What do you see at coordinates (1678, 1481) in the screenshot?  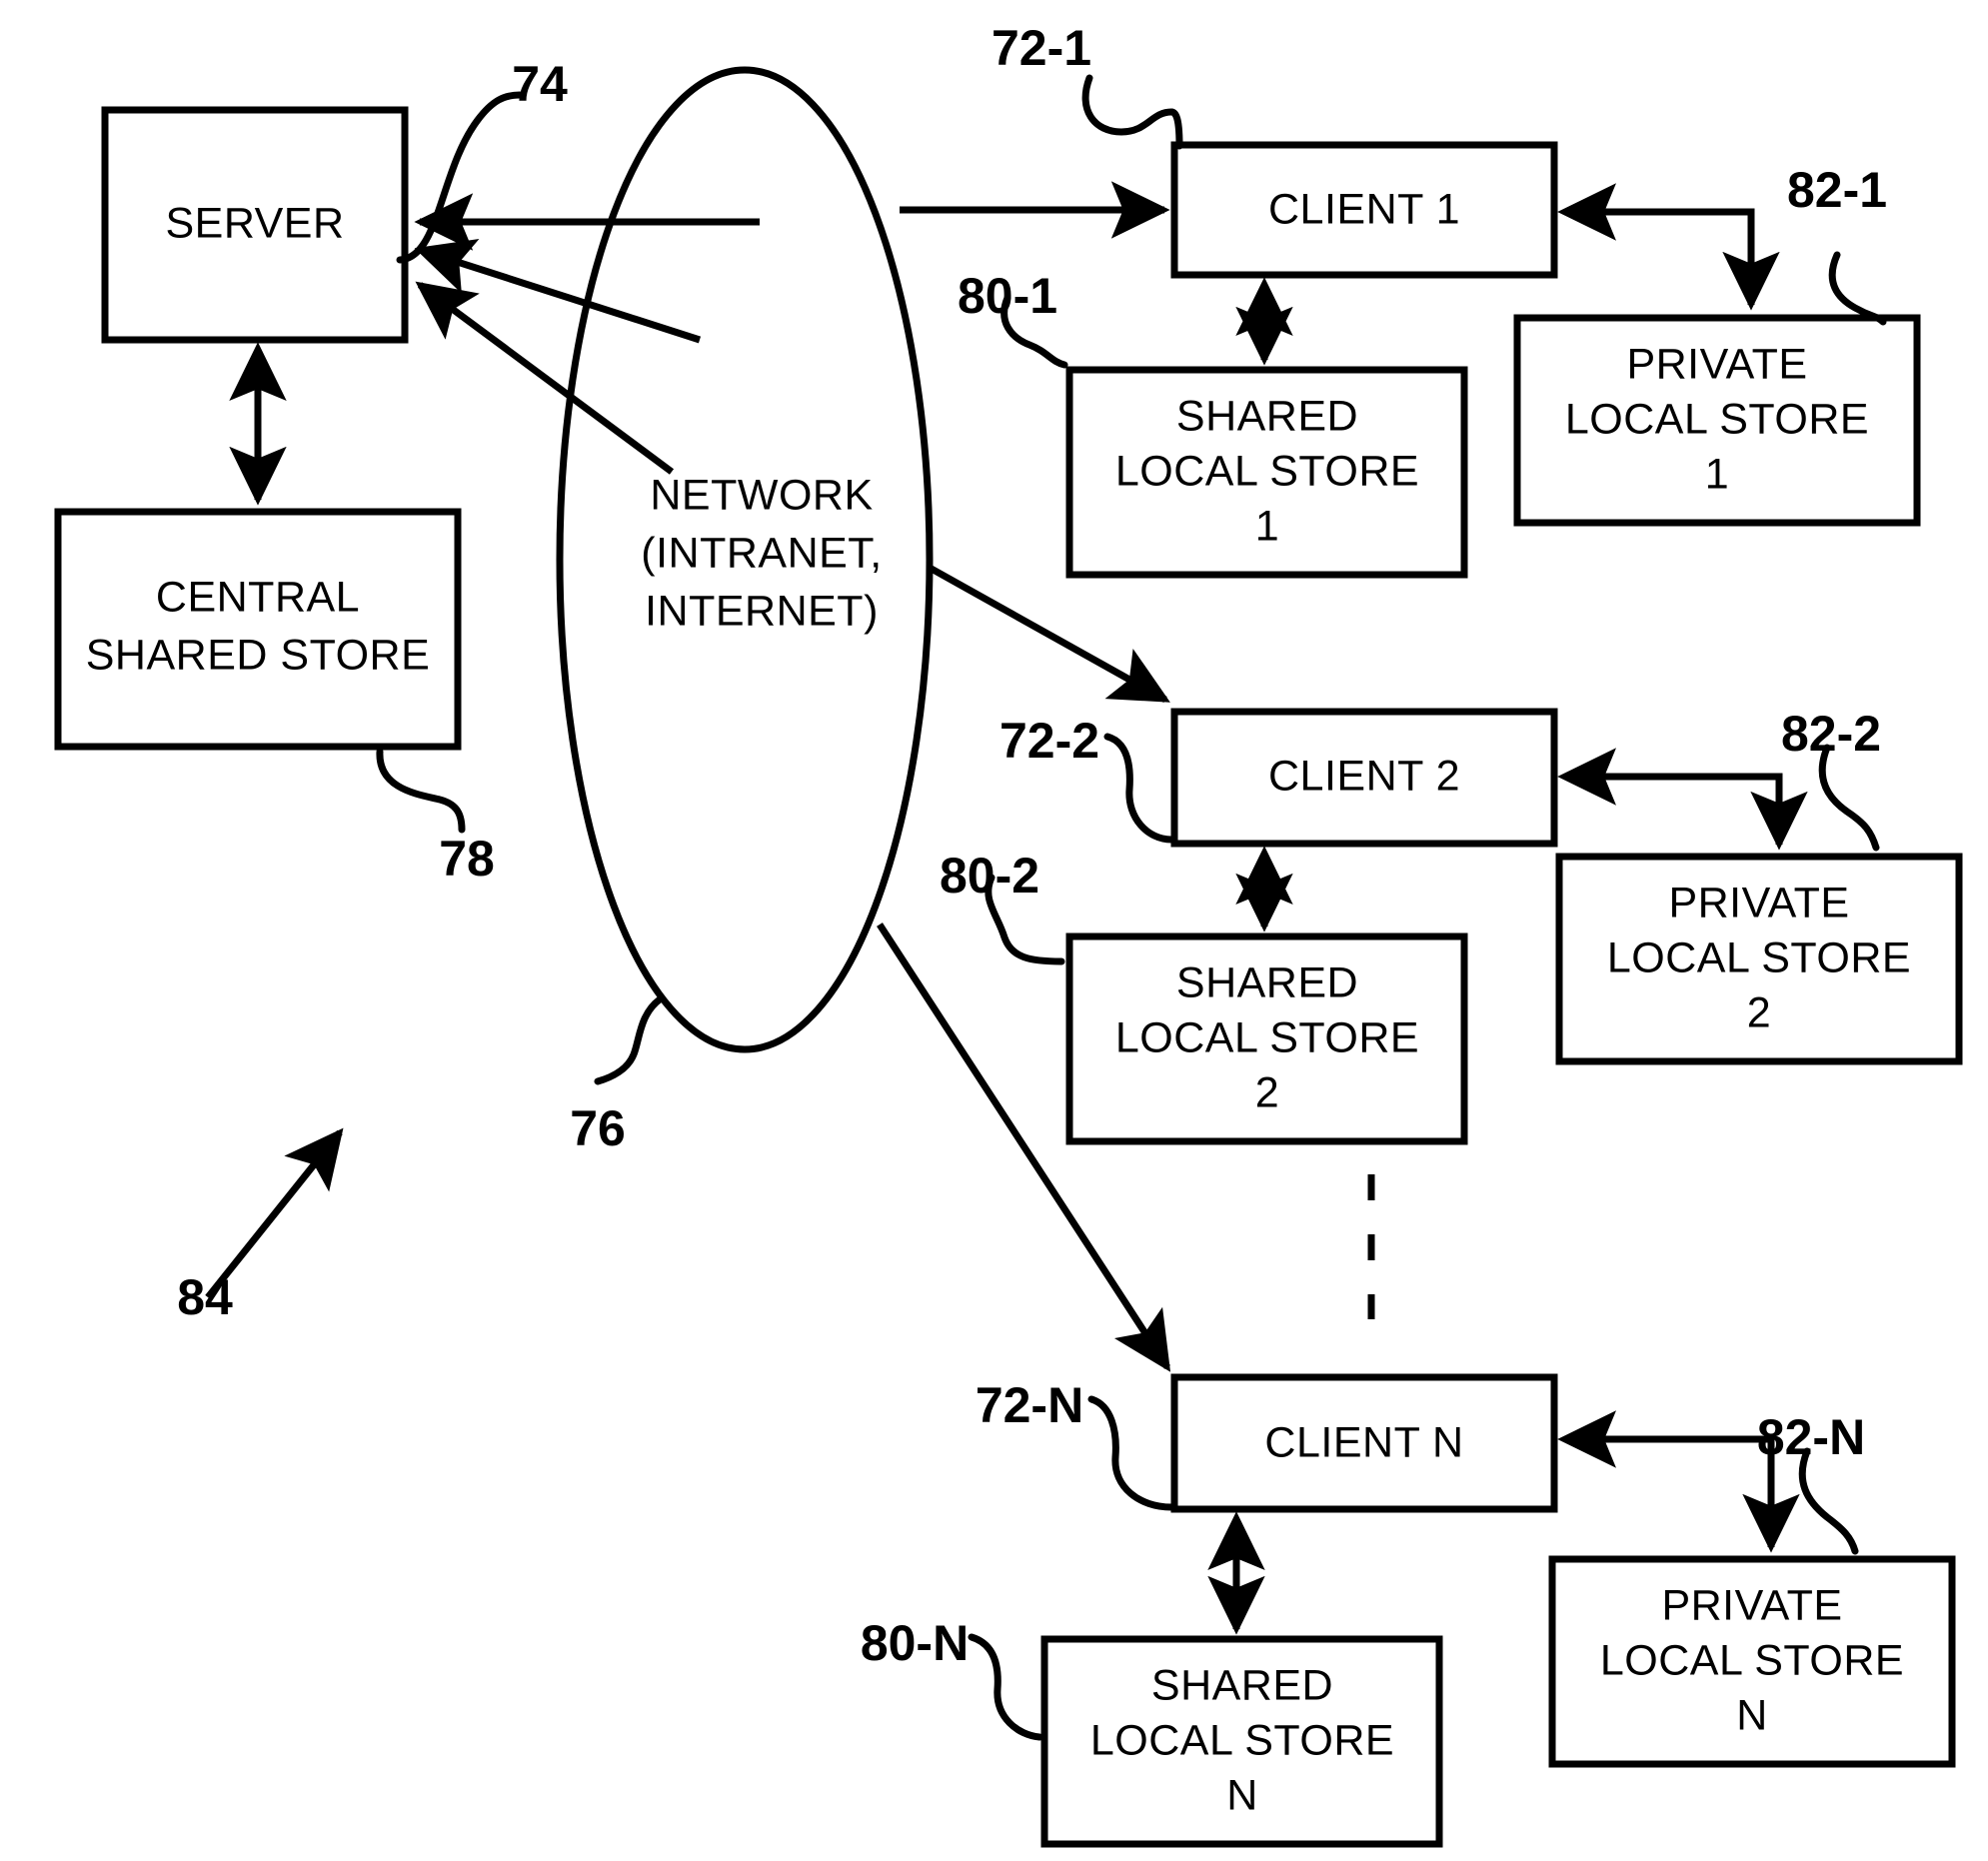 I see `connector-client-n-private-local-store-n` at bounding box center [1678, 1481].